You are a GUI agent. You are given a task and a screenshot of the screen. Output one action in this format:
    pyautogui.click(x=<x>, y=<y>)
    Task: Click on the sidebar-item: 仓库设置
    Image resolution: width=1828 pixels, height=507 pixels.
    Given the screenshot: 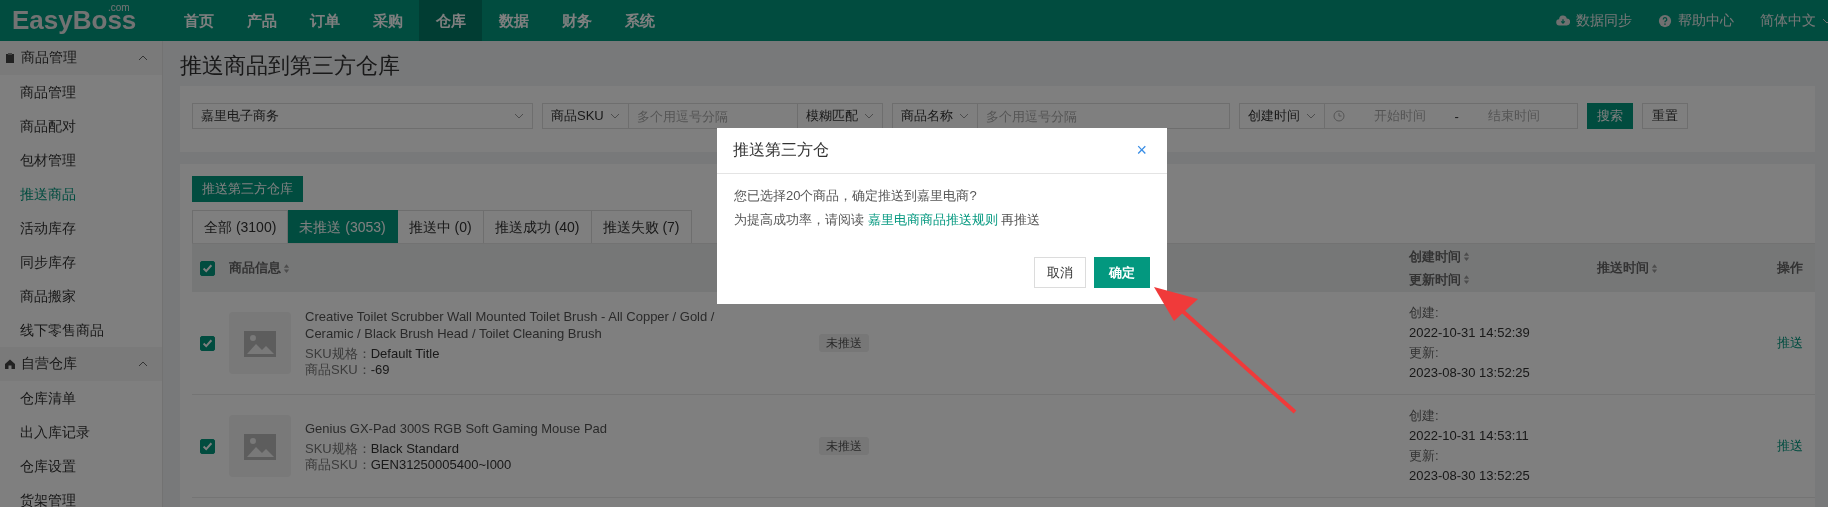 What is the action you would take?
    pyautogui.click(x=81, y=466)
    